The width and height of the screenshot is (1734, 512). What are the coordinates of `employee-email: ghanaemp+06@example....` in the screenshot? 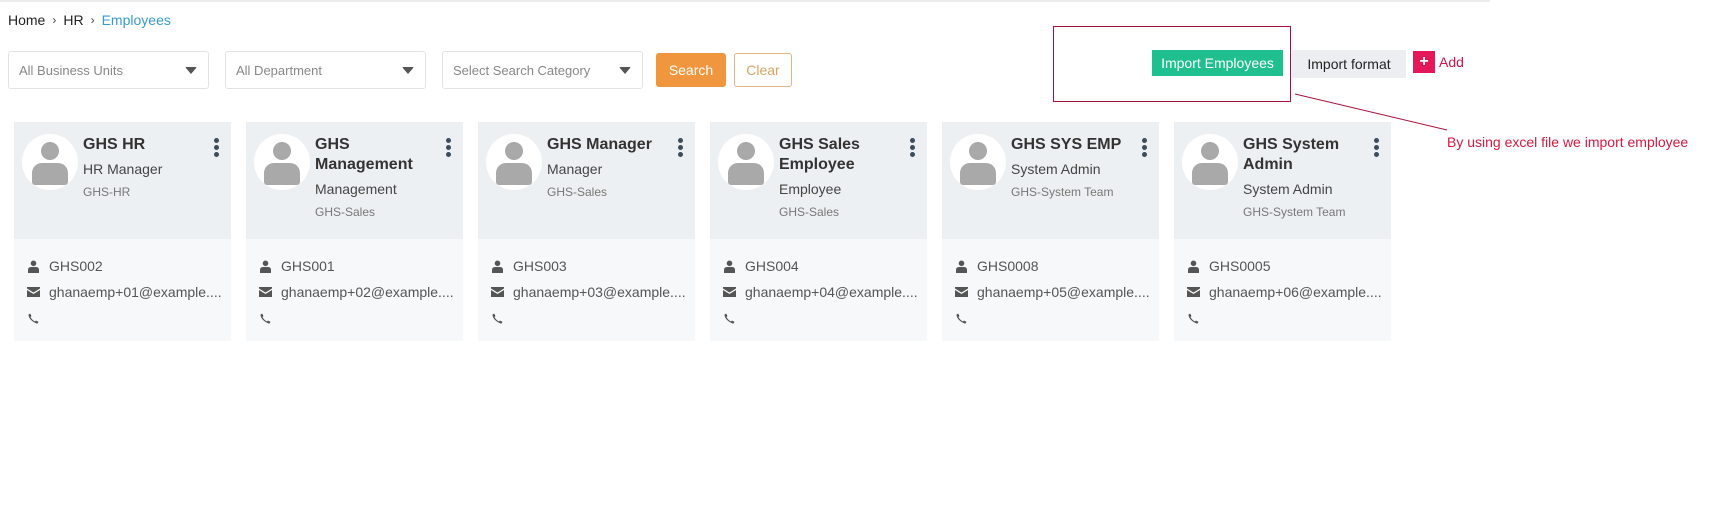 It's located at (1295, 292).